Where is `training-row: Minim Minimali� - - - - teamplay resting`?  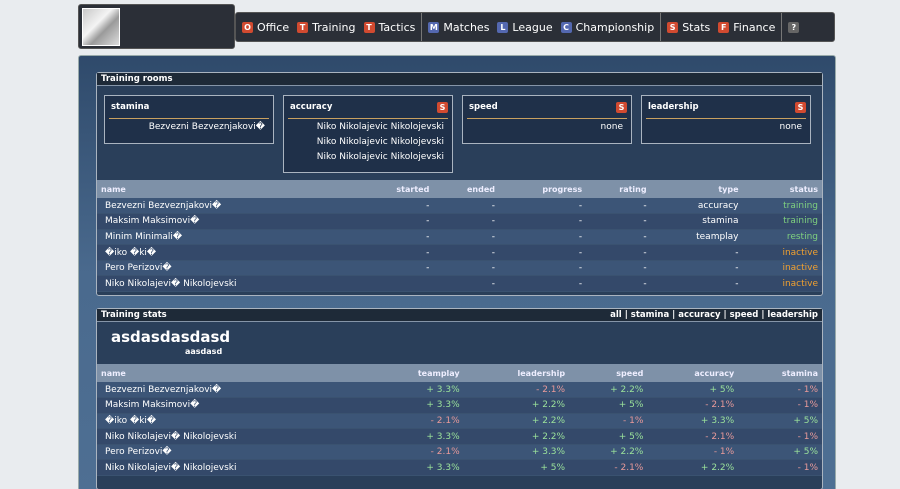 training-row: Minim Minimali� - - - - teamplay resting is located at coordinates (459, 237).